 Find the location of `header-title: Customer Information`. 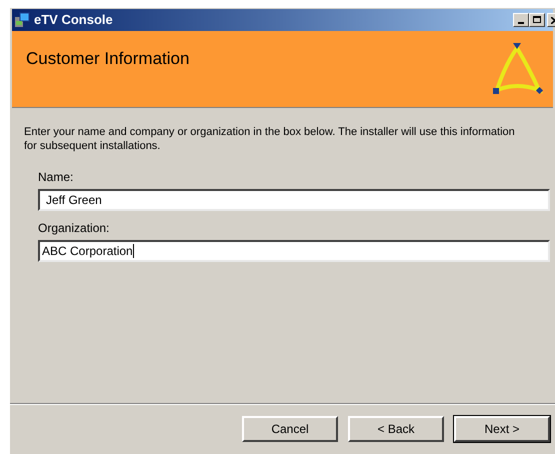

header-title: Customer Information is located at coordinates (108, 59).